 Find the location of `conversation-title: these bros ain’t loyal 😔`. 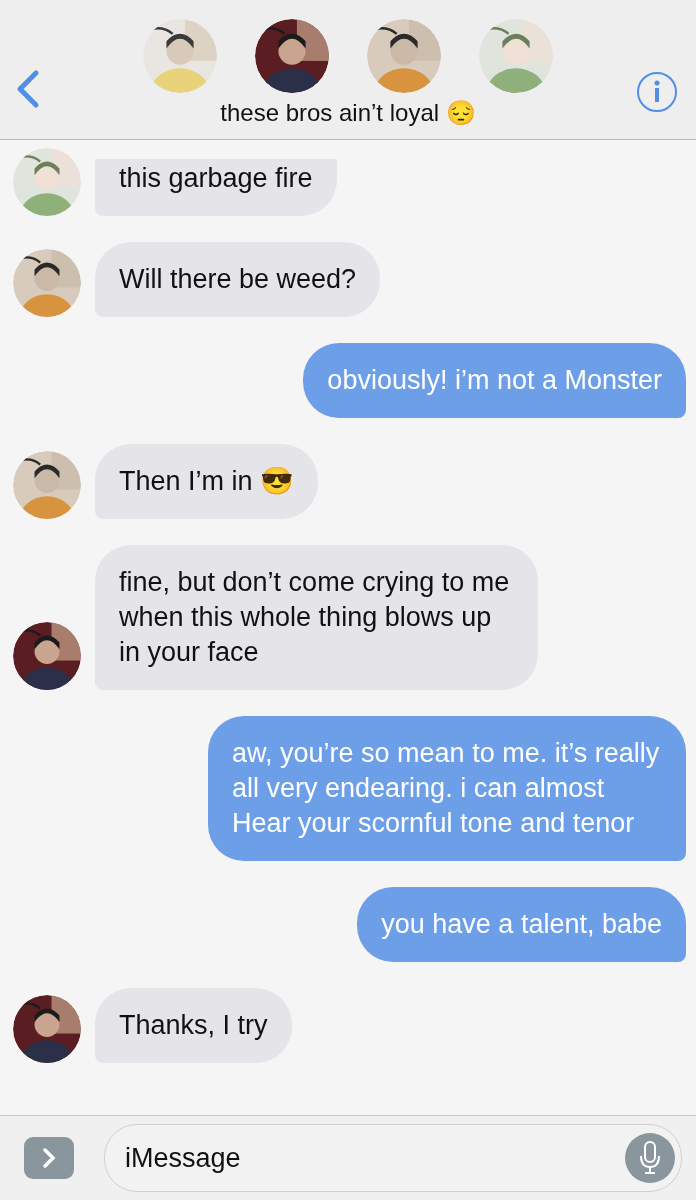

conversation-title: these bros ain’t loyal 😔 is located at coordinates (348, 113).